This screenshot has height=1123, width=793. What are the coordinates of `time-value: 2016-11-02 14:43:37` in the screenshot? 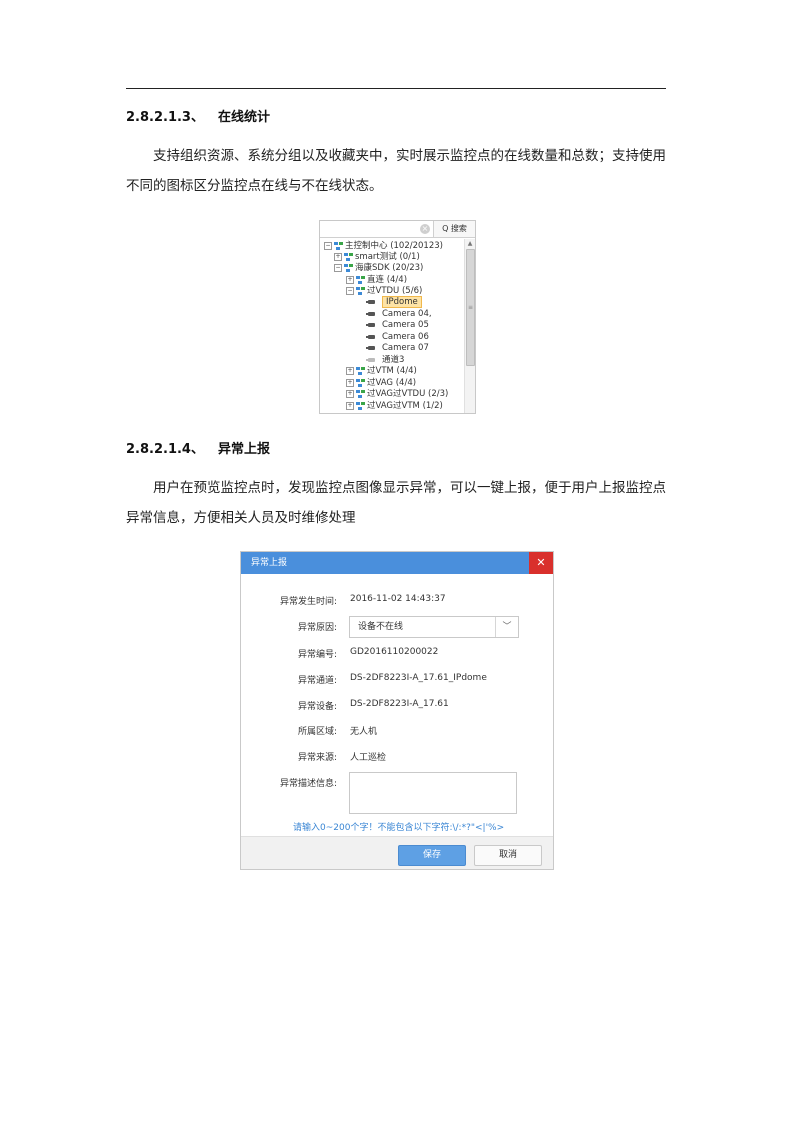 It's located at (398, 599).